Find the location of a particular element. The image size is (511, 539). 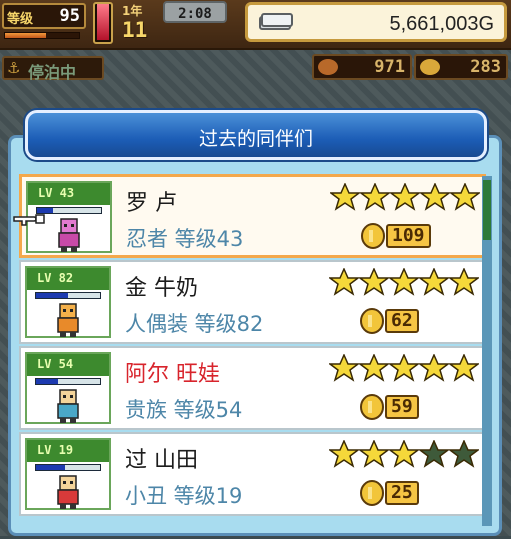

anchor-icon: ⚓ is located at coordinates (14, 68).